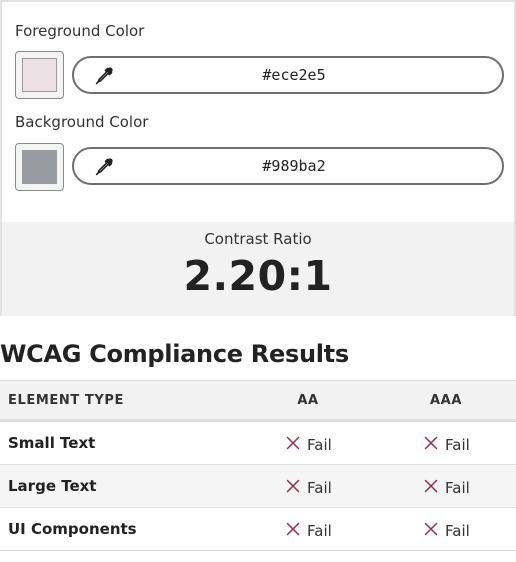 This screenshot has height=562, width=516. I want to click on background-hex-input: #989ba2, so click(288, 166).